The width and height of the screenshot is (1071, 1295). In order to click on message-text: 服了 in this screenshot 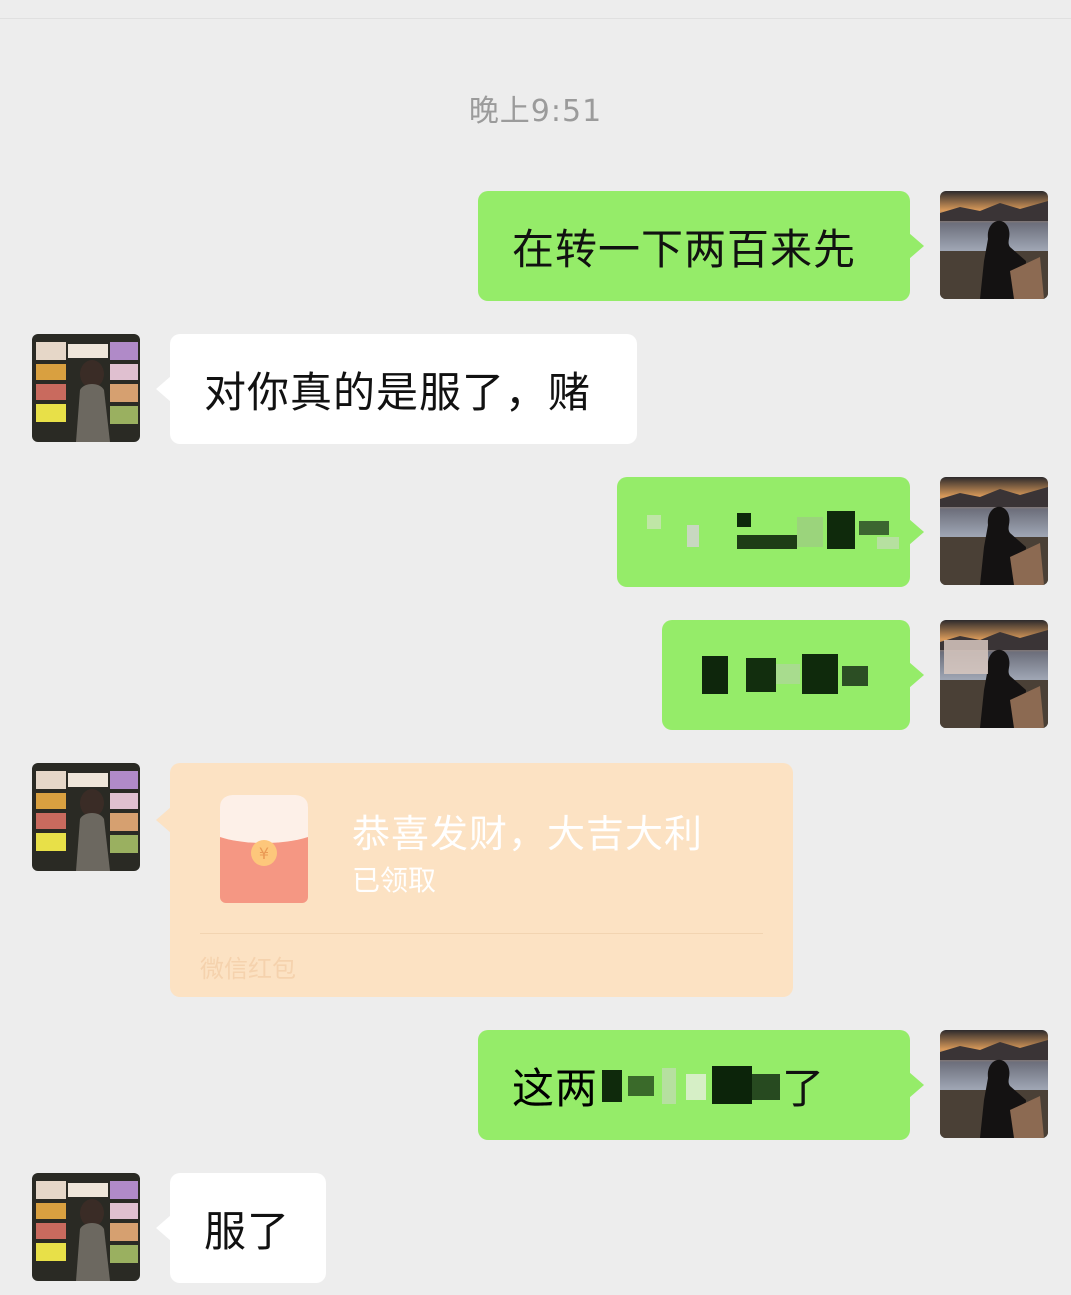, I will do `click(247, 1231)`.